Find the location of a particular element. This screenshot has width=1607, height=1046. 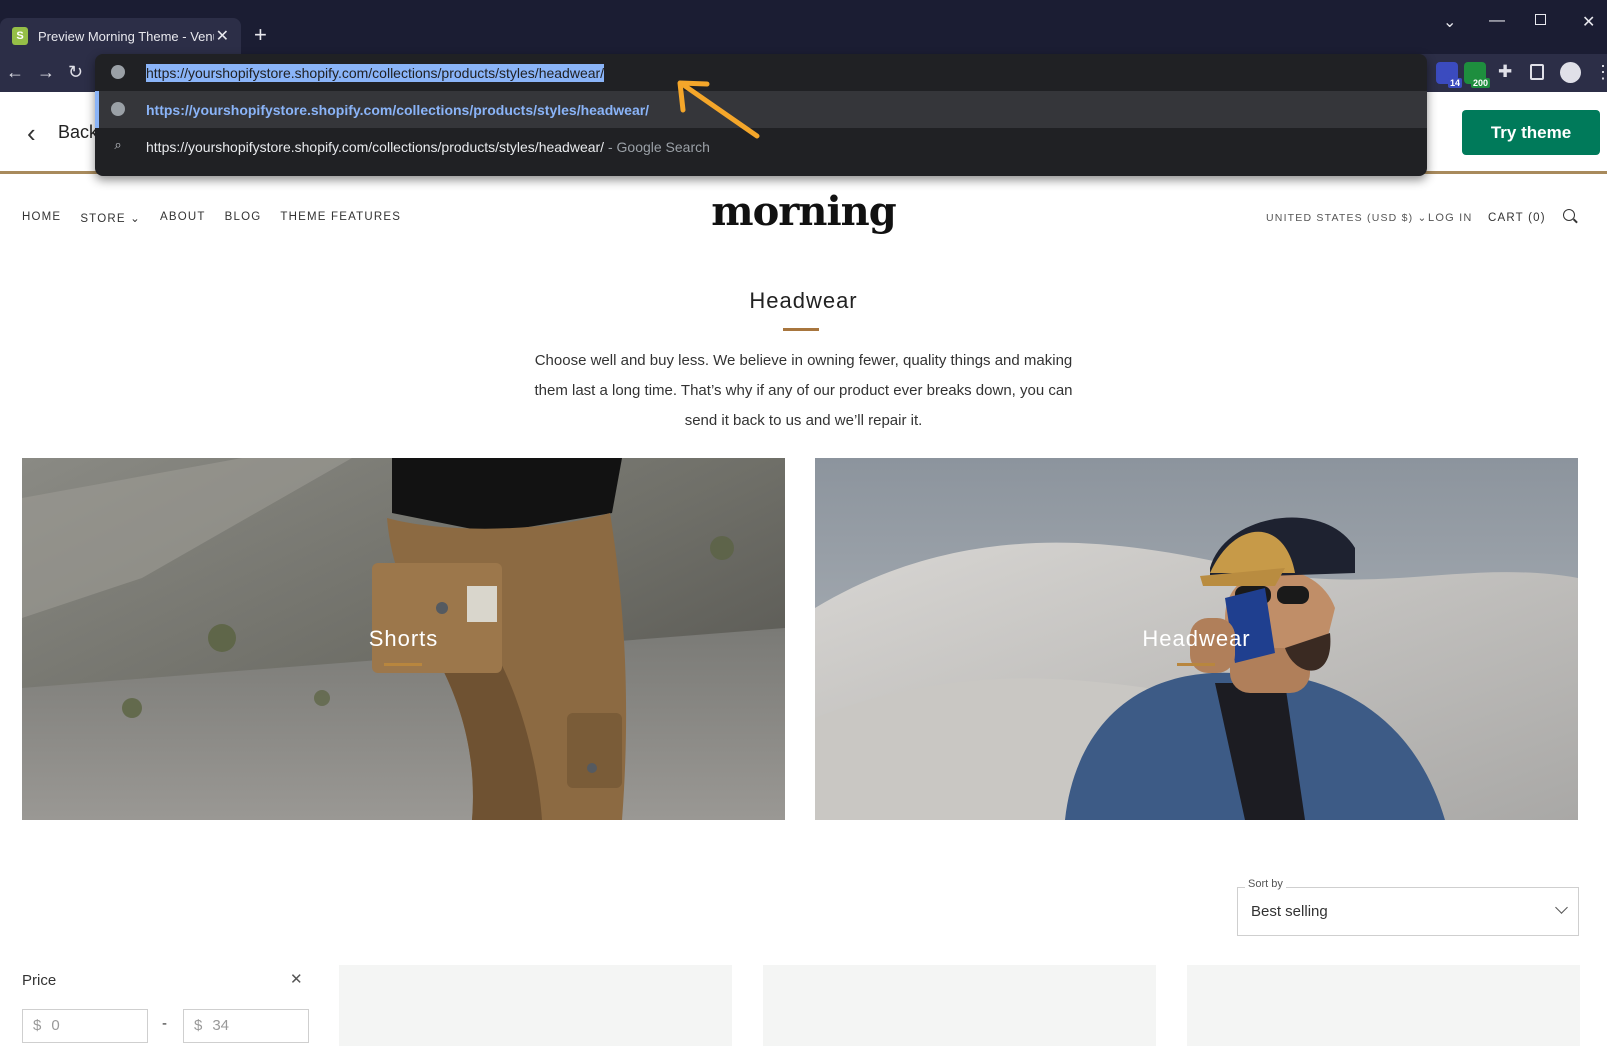

extension-icon-1: 14 is located at coordinates (1449, 75).